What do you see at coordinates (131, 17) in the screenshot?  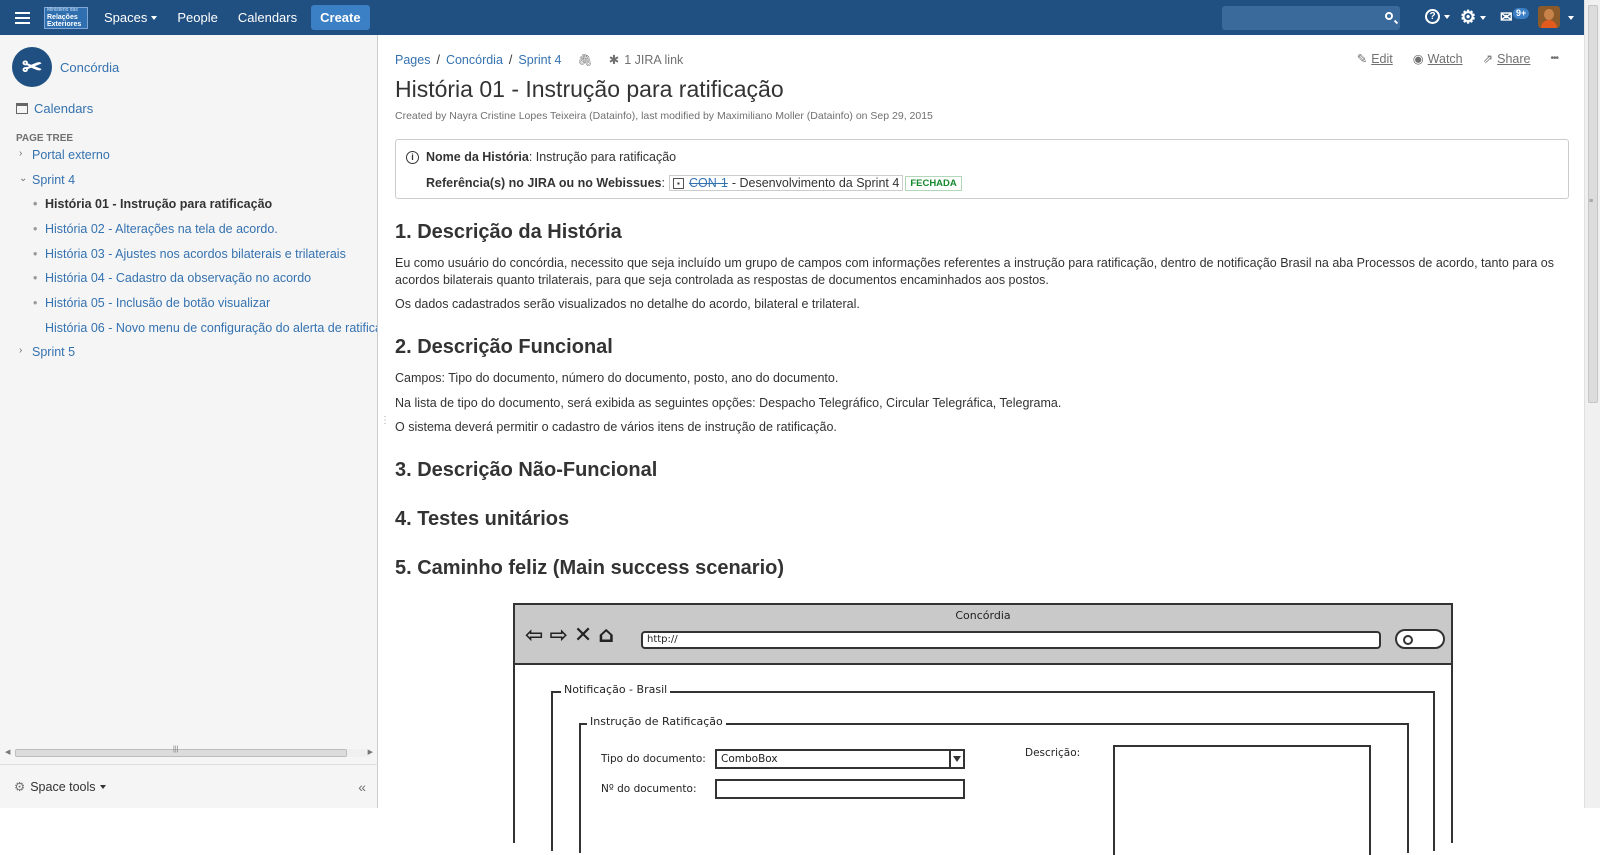 I see `nav-spaces: Spaces` at bounding box center [131, 17].